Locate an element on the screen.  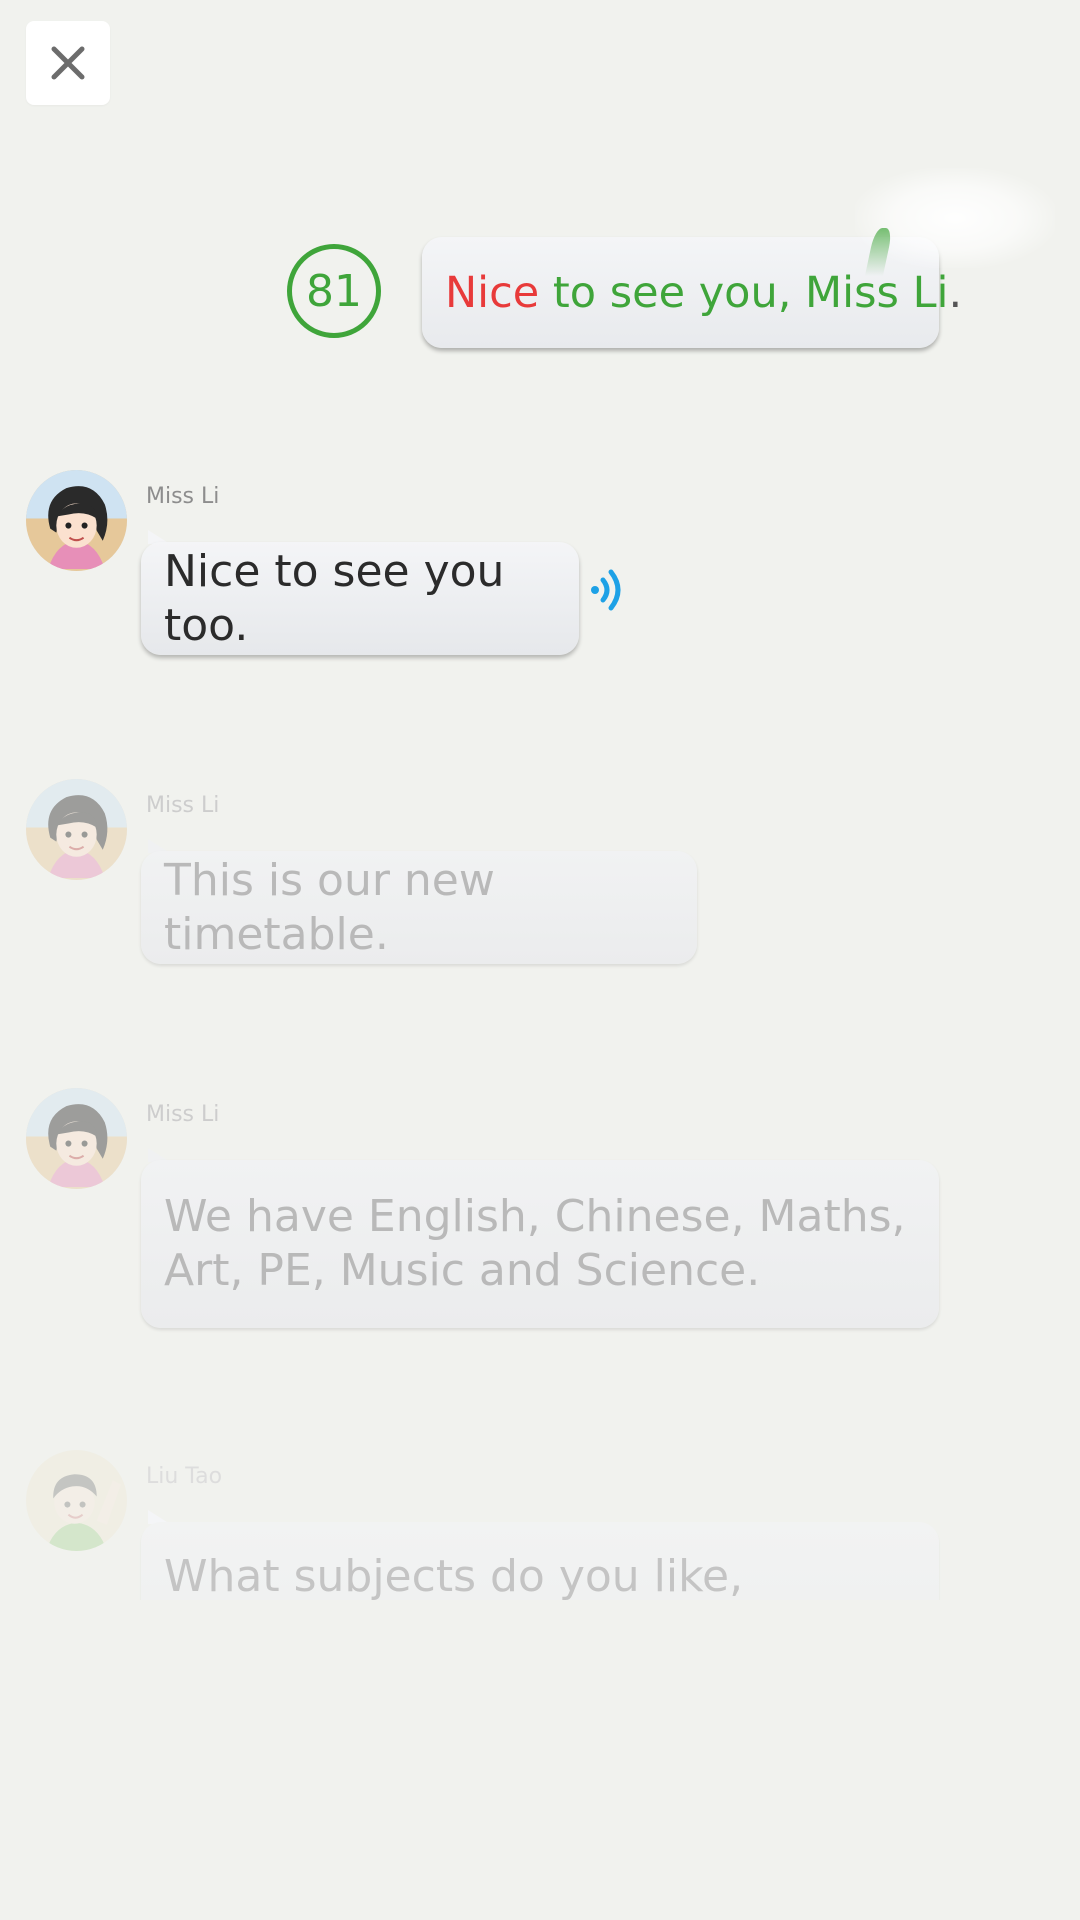
message-bubble: What subjects do you like, is located at coordinates (540, 1561).